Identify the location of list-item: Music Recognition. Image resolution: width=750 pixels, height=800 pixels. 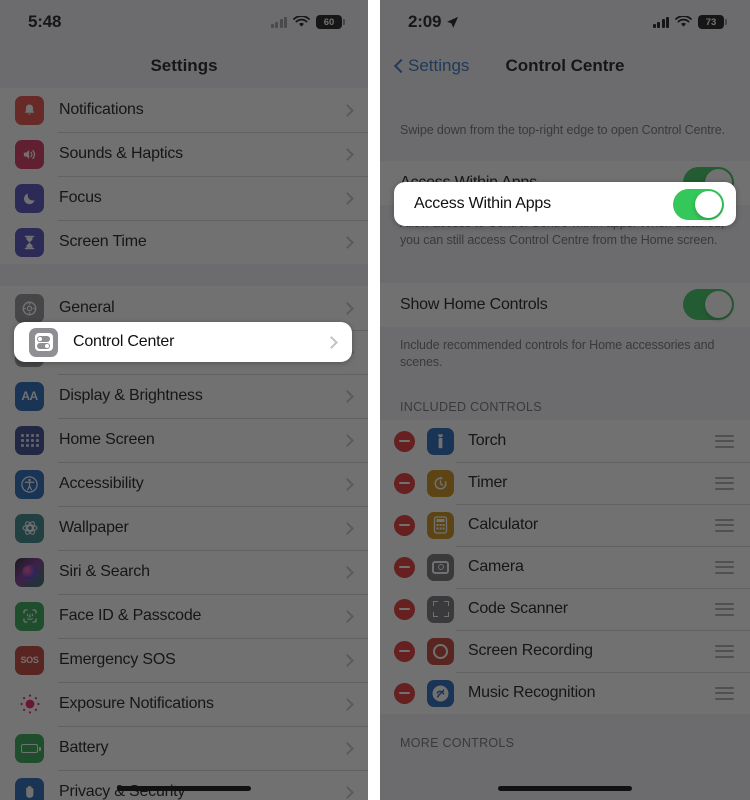
(565, 693).